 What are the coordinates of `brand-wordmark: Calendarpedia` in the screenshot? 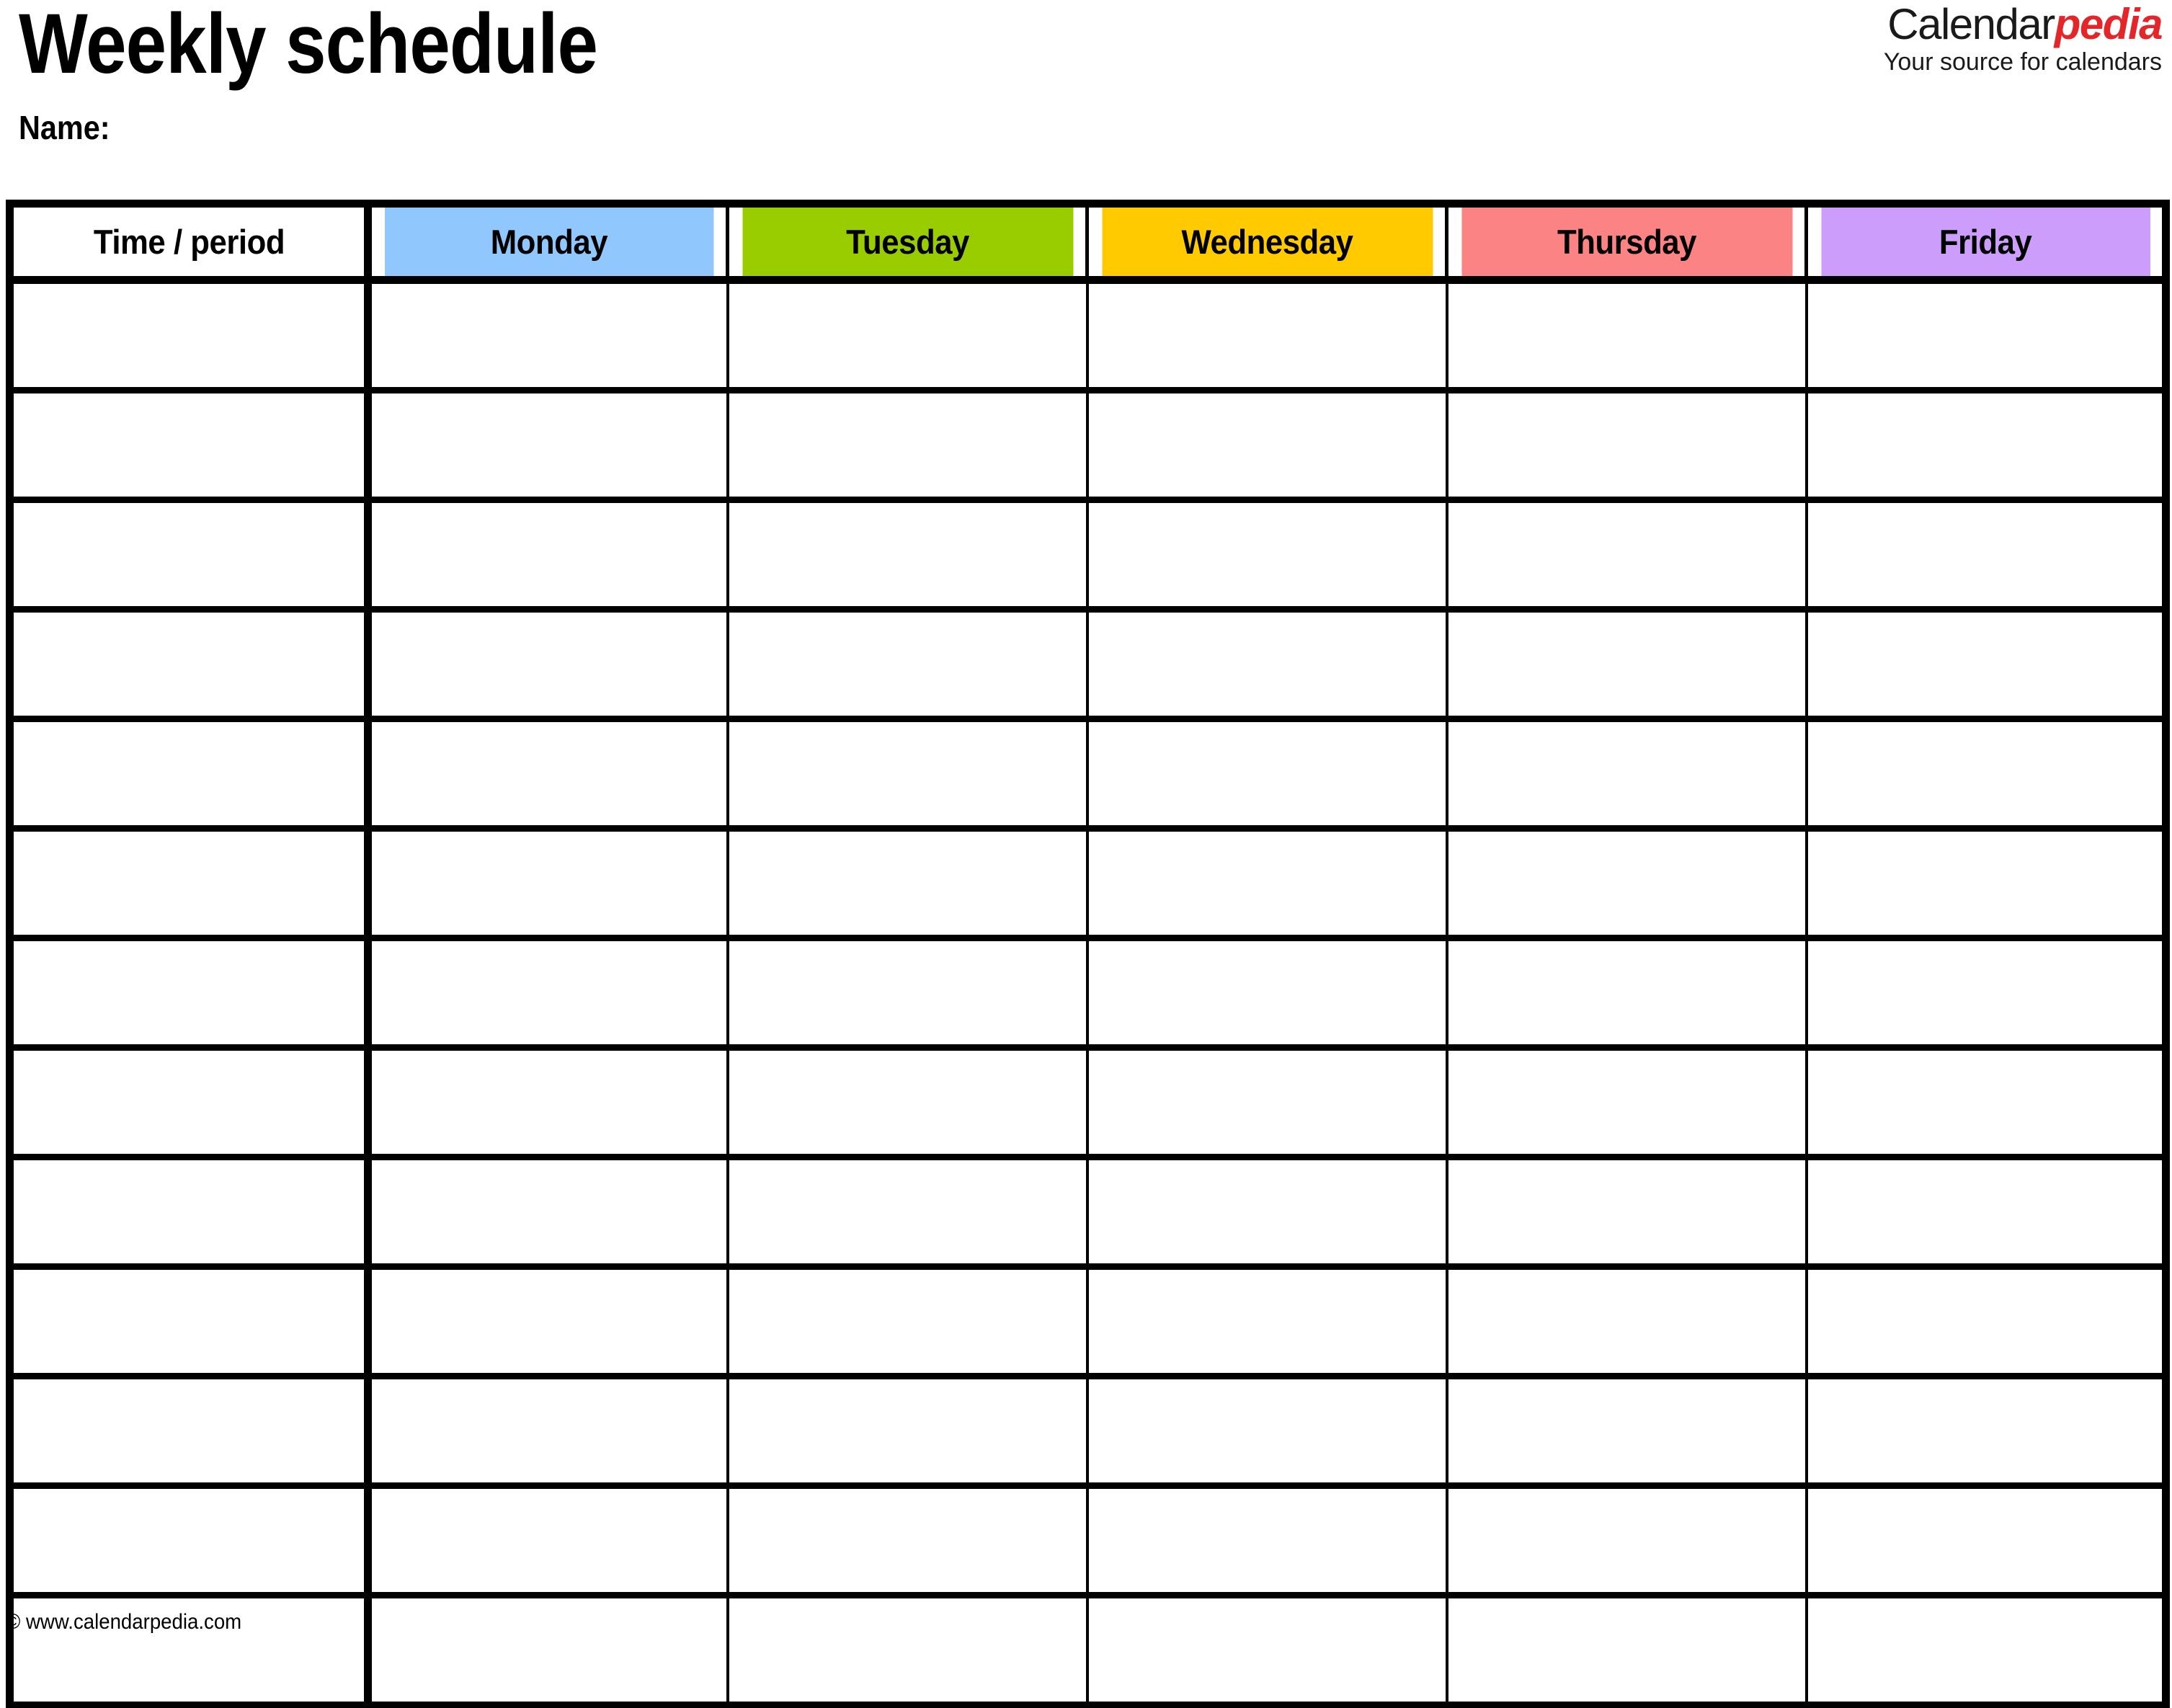 It's located at (2023, 24).